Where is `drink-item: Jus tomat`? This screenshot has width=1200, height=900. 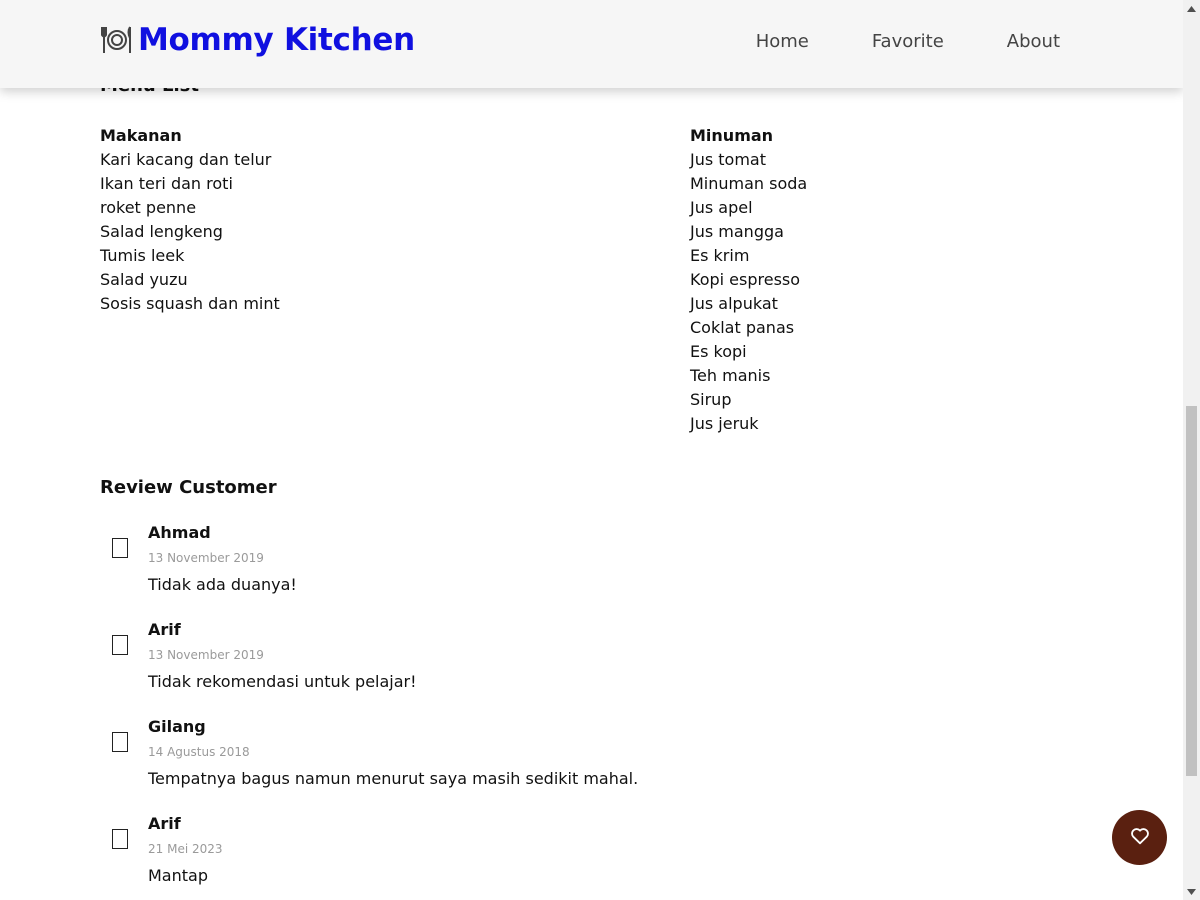
drink-item: Jus tomat is located at coordinates (728, 159).